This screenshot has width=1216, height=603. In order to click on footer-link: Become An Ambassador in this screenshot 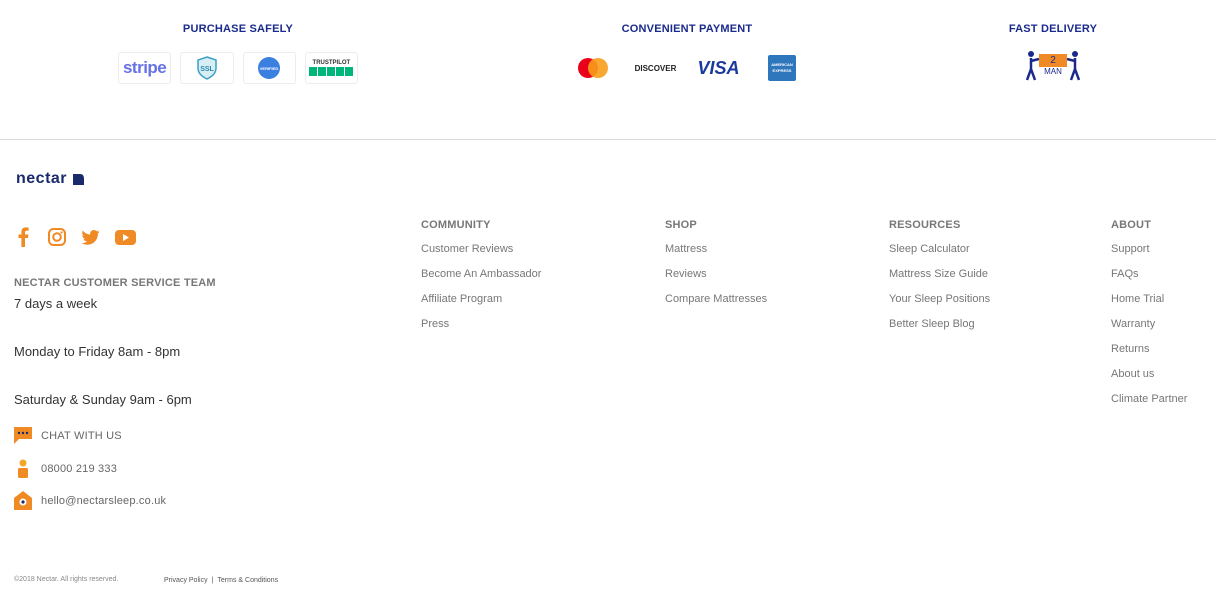, I will do `click(481, 280)`.